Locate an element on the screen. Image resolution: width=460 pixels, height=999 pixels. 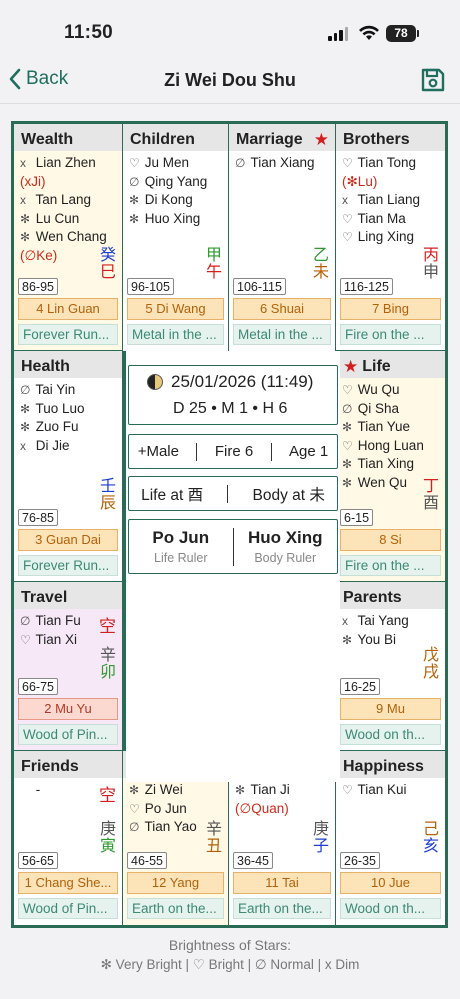
palace-title: ★ Life is located at coordinates (390, 364).